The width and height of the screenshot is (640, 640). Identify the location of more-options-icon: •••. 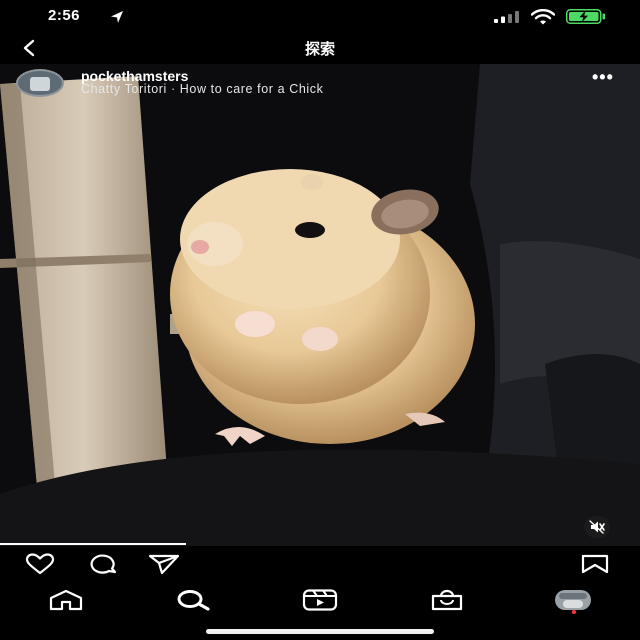
(606, 78).